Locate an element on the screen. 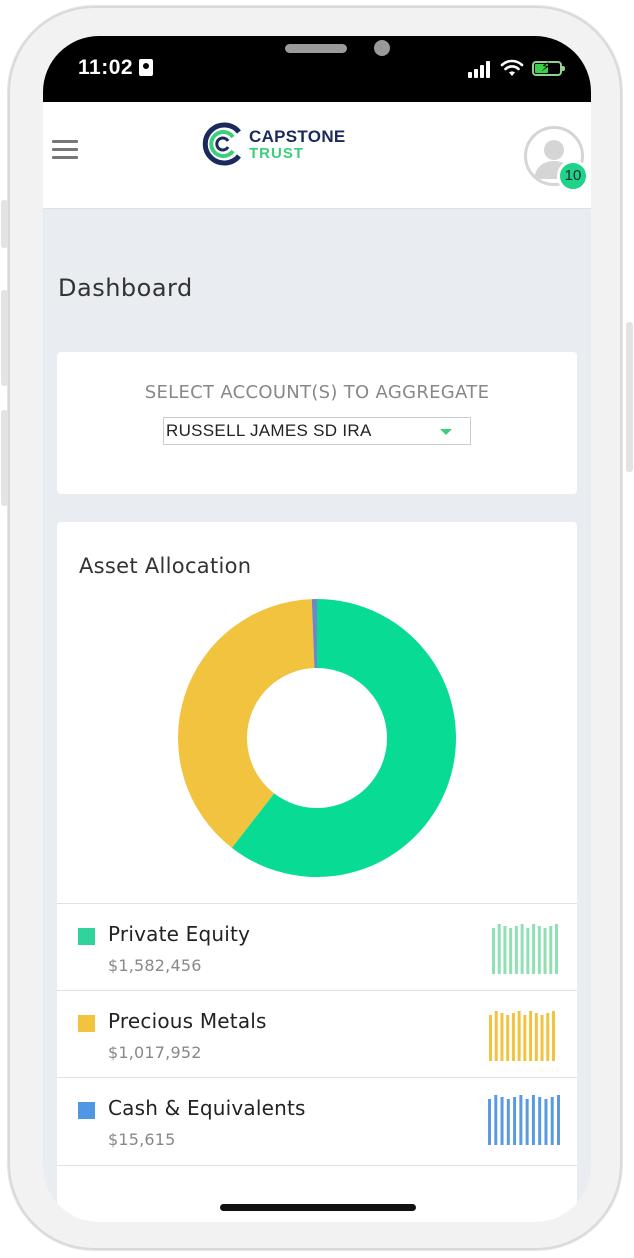 The height and width of the screenshot is (1258, 634). home-indicator is located at coordinates (318, 1207).